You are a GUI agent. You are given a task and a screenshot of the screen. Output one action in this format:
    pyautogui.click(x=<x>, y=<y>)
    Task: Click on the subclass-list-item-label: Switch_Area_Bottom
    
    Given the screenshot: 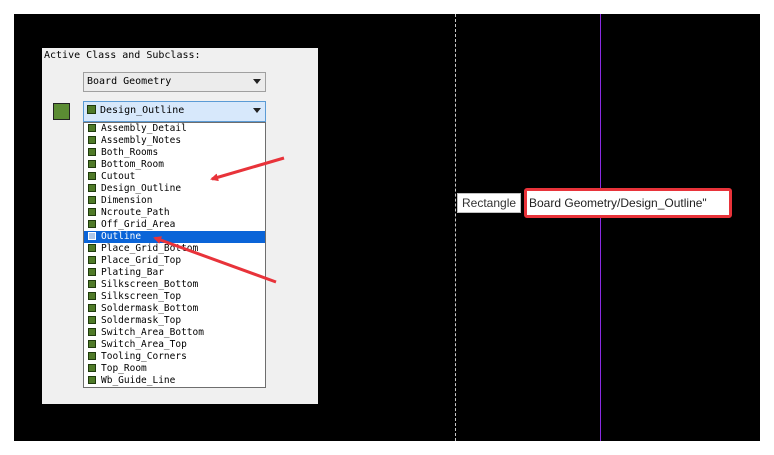 What is the action you would take?
    pyautogui.click(x=152, y=332)
    